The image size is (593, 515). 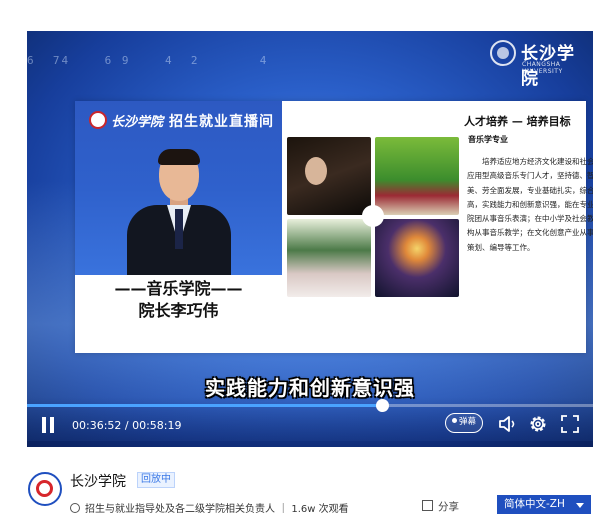 I want to click on danmaku-toggle: 弹幕, so click(x=464, y=423).